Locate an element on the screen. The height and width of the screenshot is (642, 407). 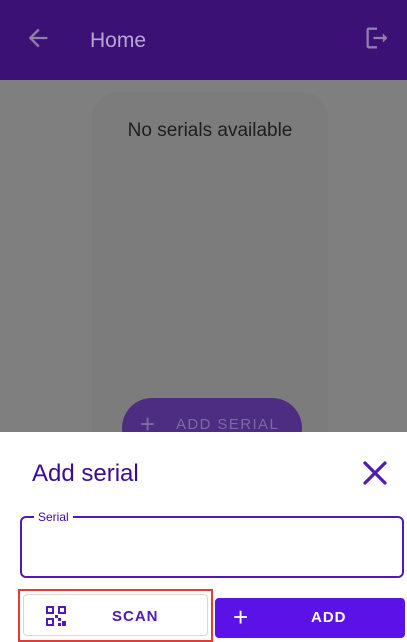
serial-input is located at coordinates (211, 549).